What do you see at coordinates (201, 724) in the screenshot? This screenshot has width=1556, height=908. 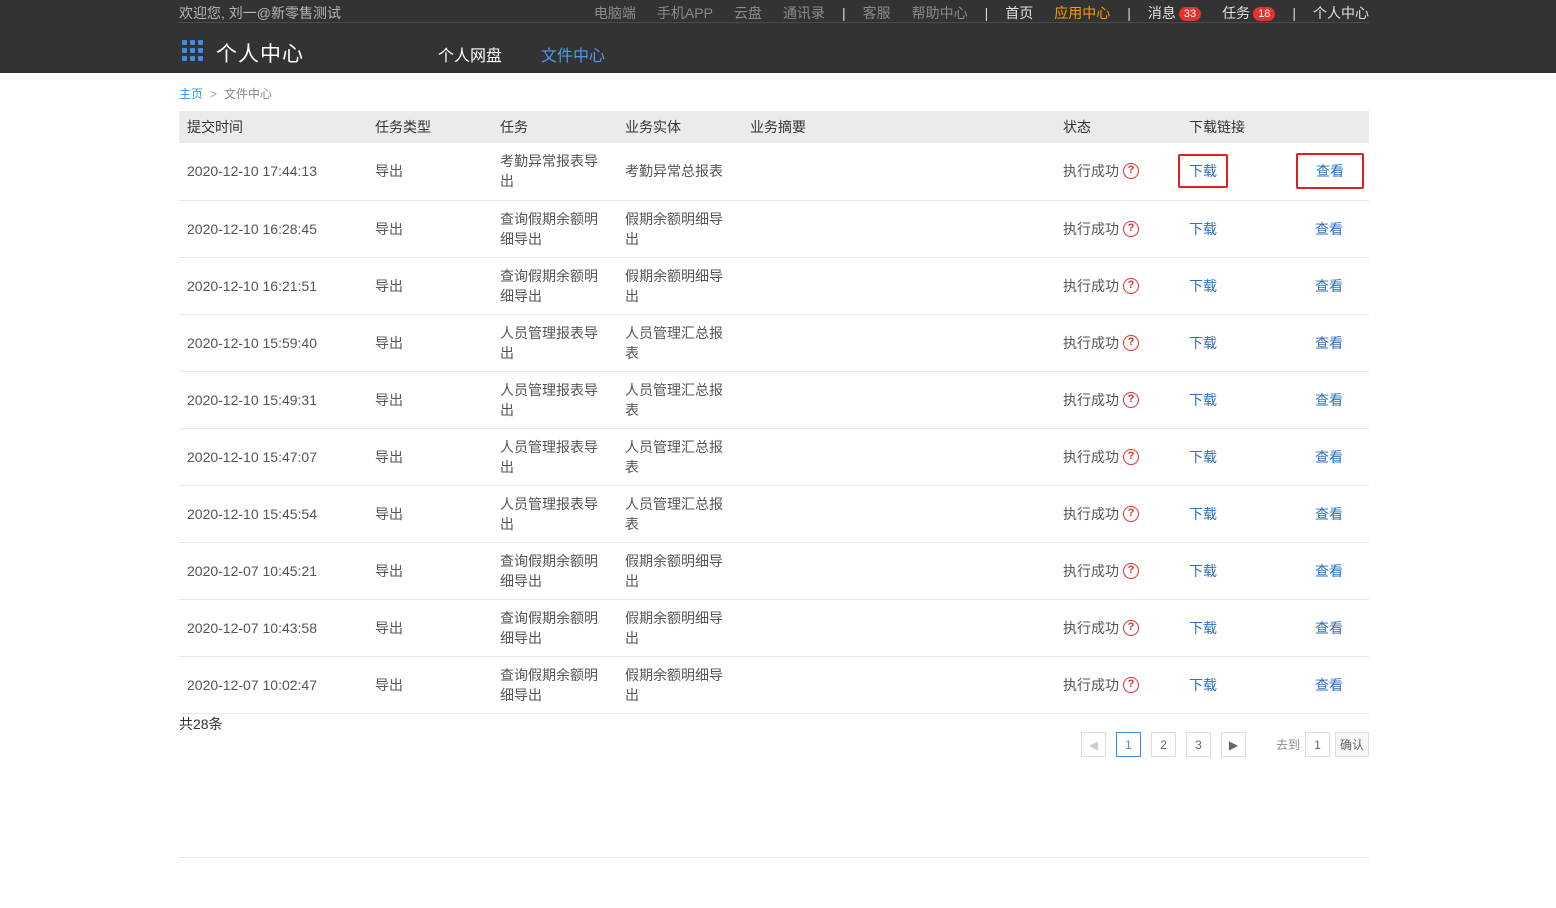 I see `total-count: 共28条` at bounding box center [201, 724].